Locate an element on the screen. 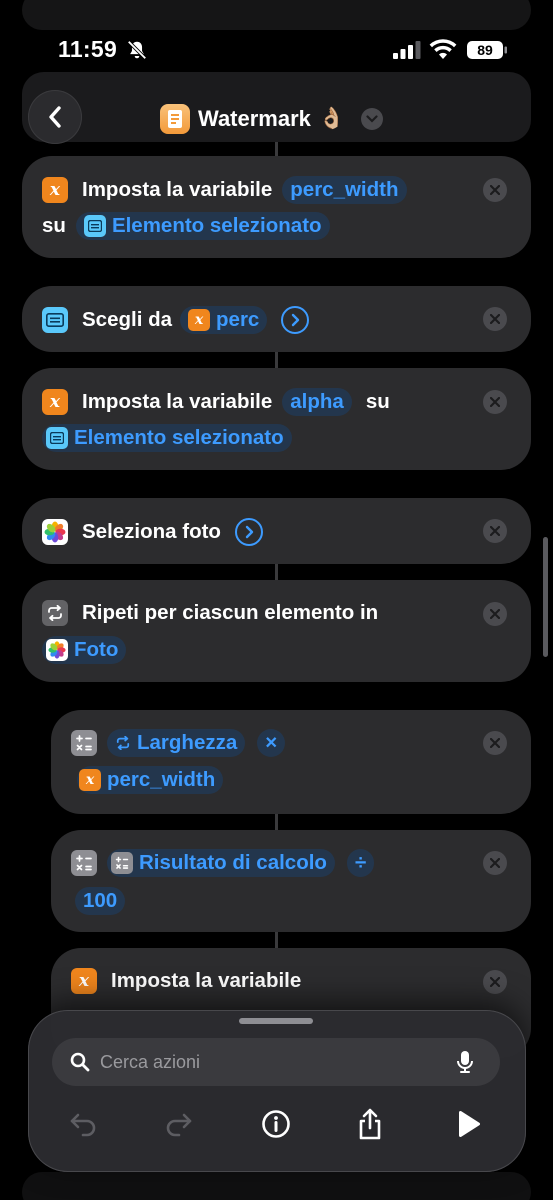 Image resolution: width=553 pixels, height=1200 pixels. play-icon is located at coordinates (469, 1124).